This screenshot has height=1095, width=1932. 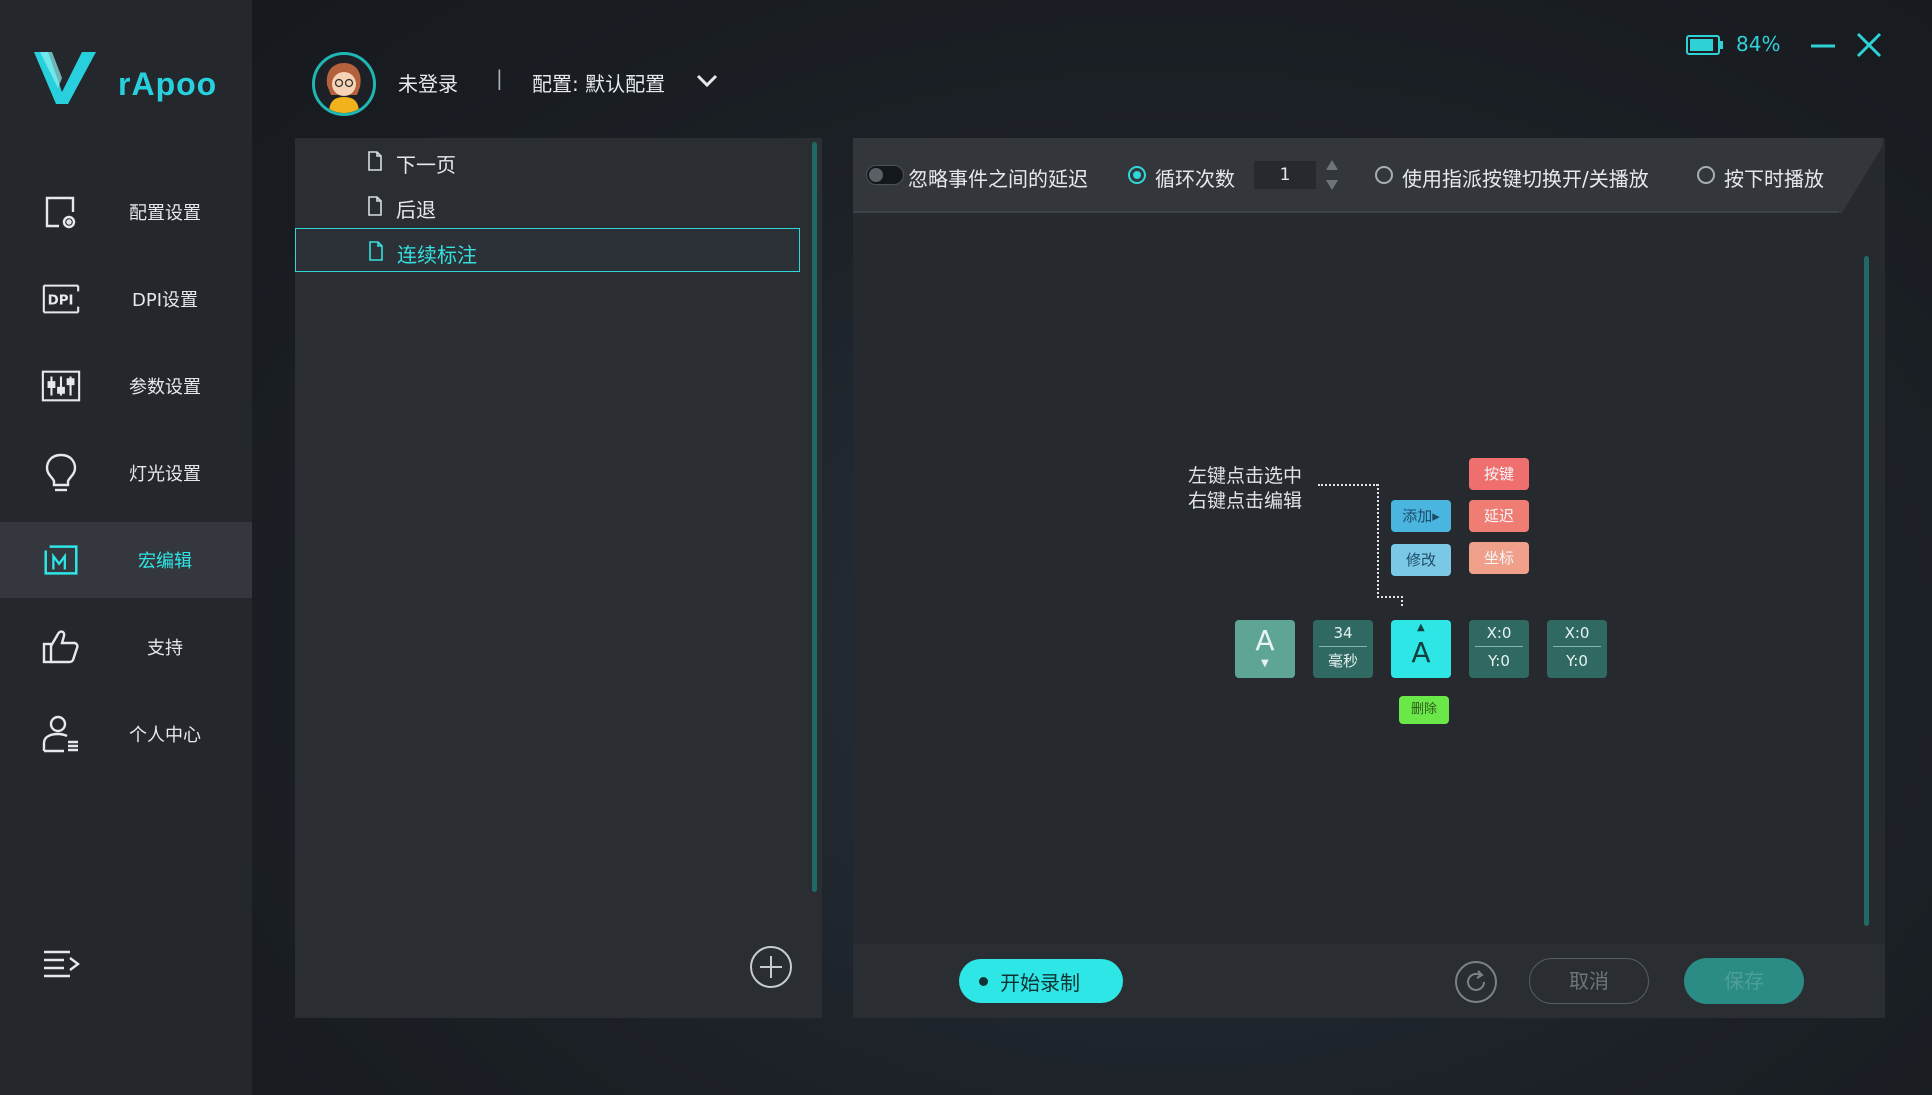 What do you see at coordinates (1137, 175) in the screenshot?
I see `loop-count-radio` at bounding box center [1137, 175].